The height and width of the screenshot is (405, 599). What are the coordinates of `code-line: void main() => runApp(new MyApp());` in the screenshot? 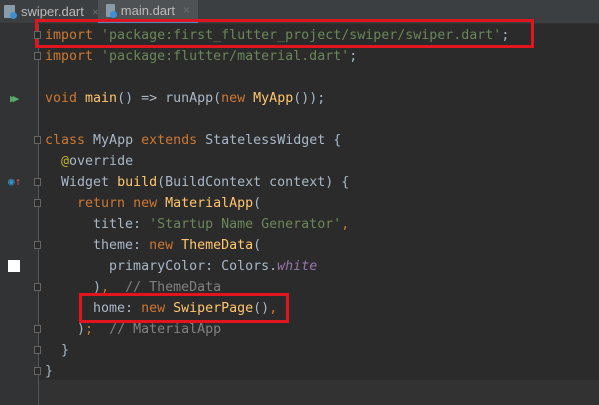 It's located at (185, 98).